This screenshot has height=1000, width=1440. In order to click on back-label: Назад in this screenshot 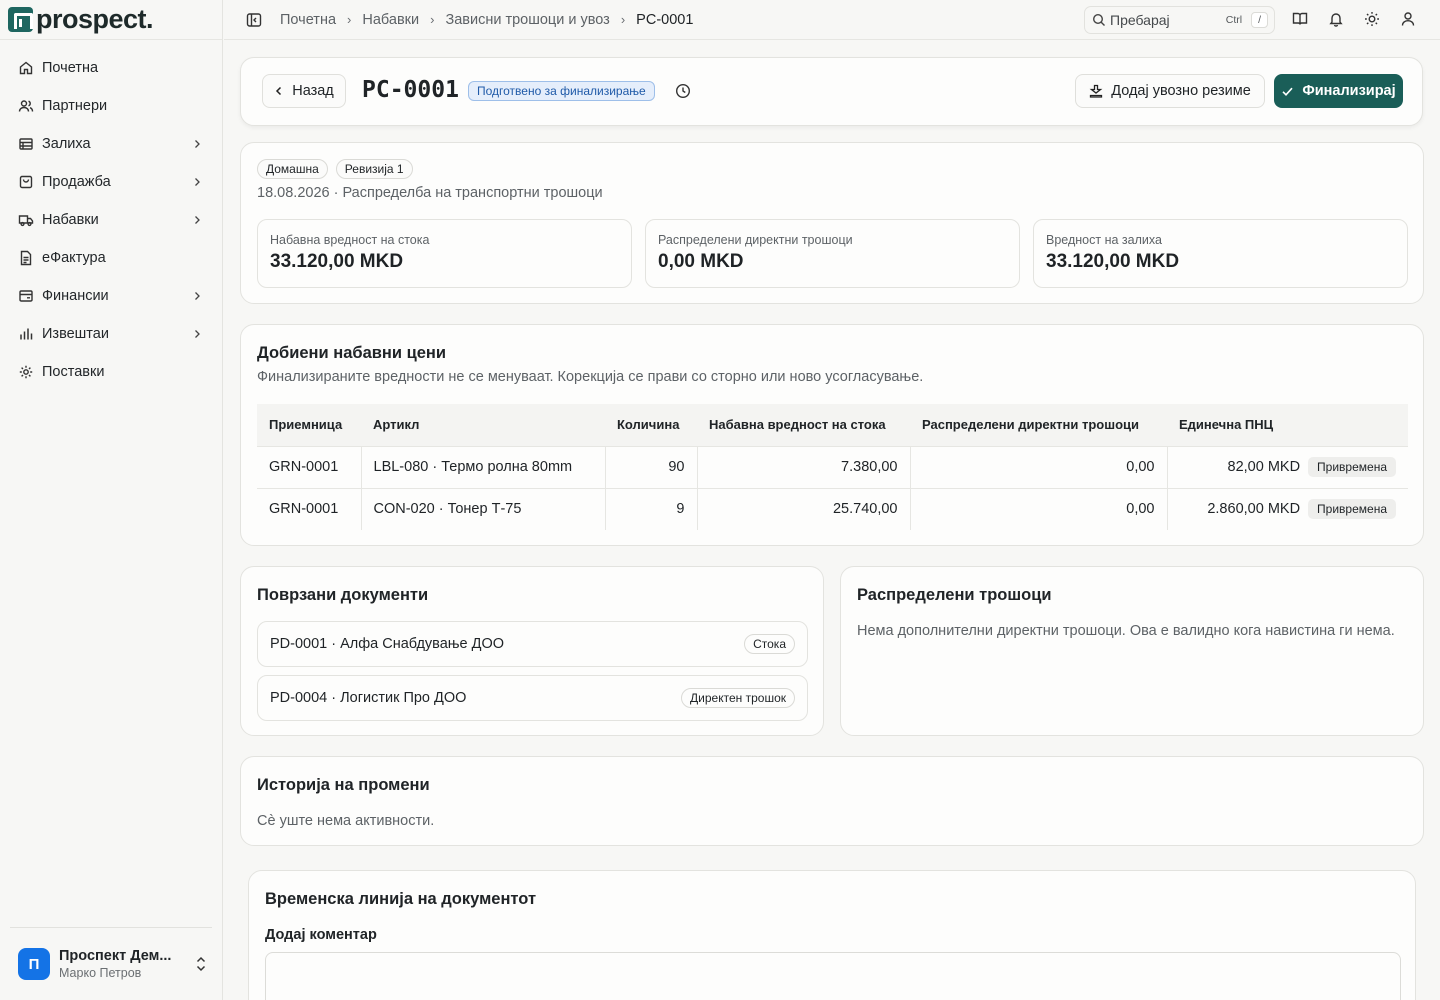, I will do `click(313, 91)`.